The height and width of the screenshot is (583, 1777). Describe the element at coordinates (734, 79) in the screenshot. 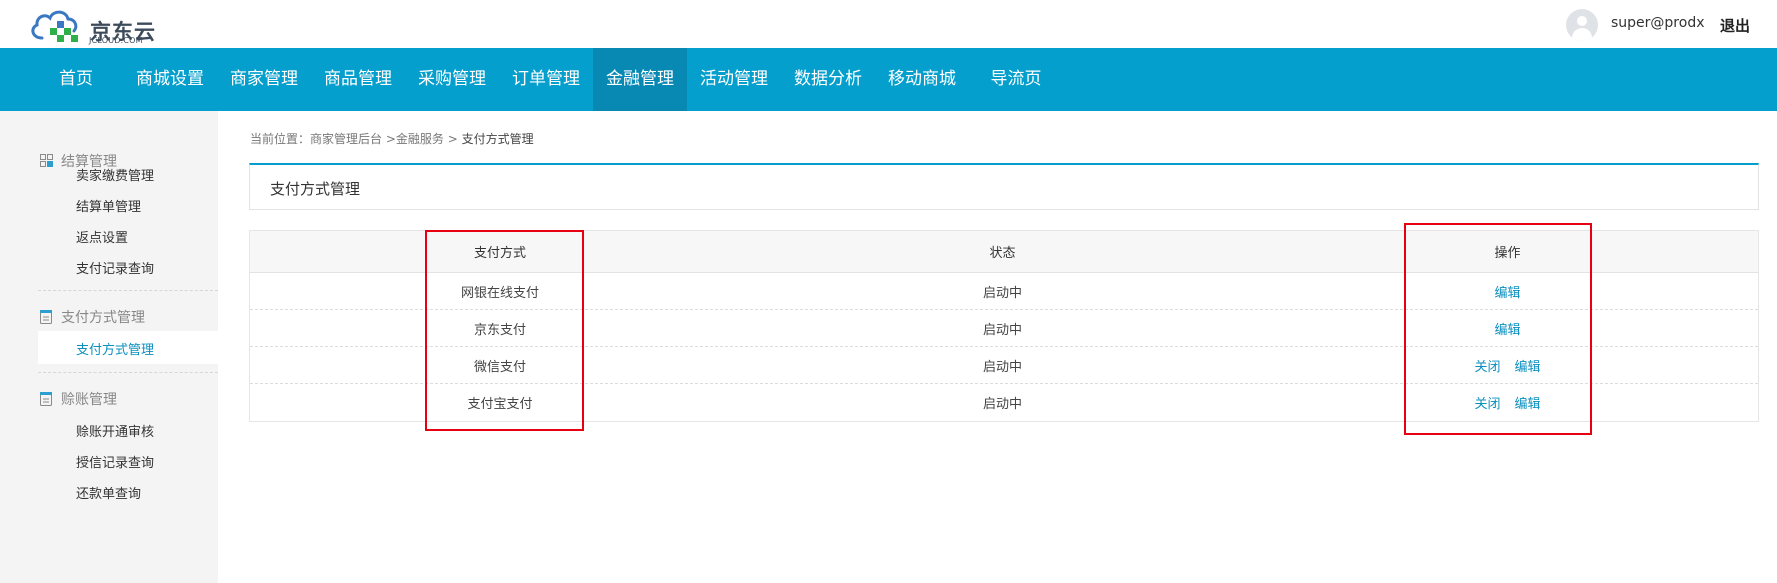

I see `nav-item-activities: 活动管理` at that location.